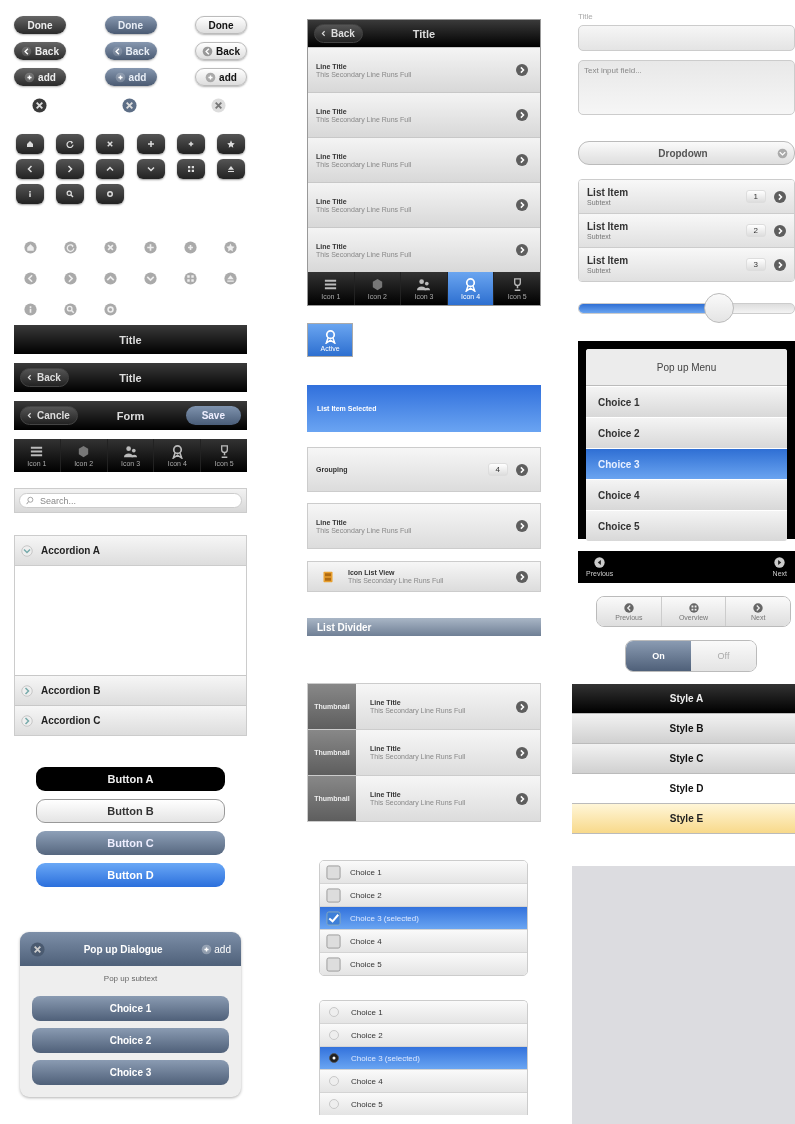 This screenshot has height=1124, width=795. I want to click on count-badge: 4, so click(497, 469).